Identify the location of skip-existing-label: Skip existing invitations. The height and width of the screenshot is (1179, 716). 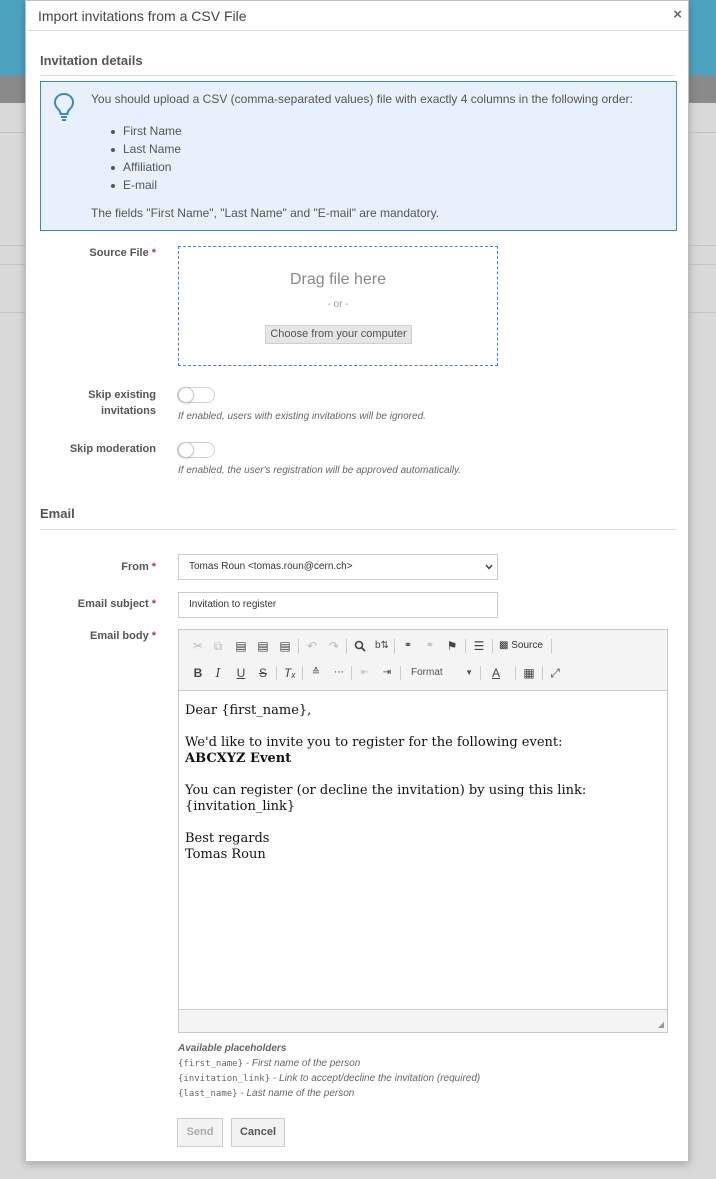
(122, 403).